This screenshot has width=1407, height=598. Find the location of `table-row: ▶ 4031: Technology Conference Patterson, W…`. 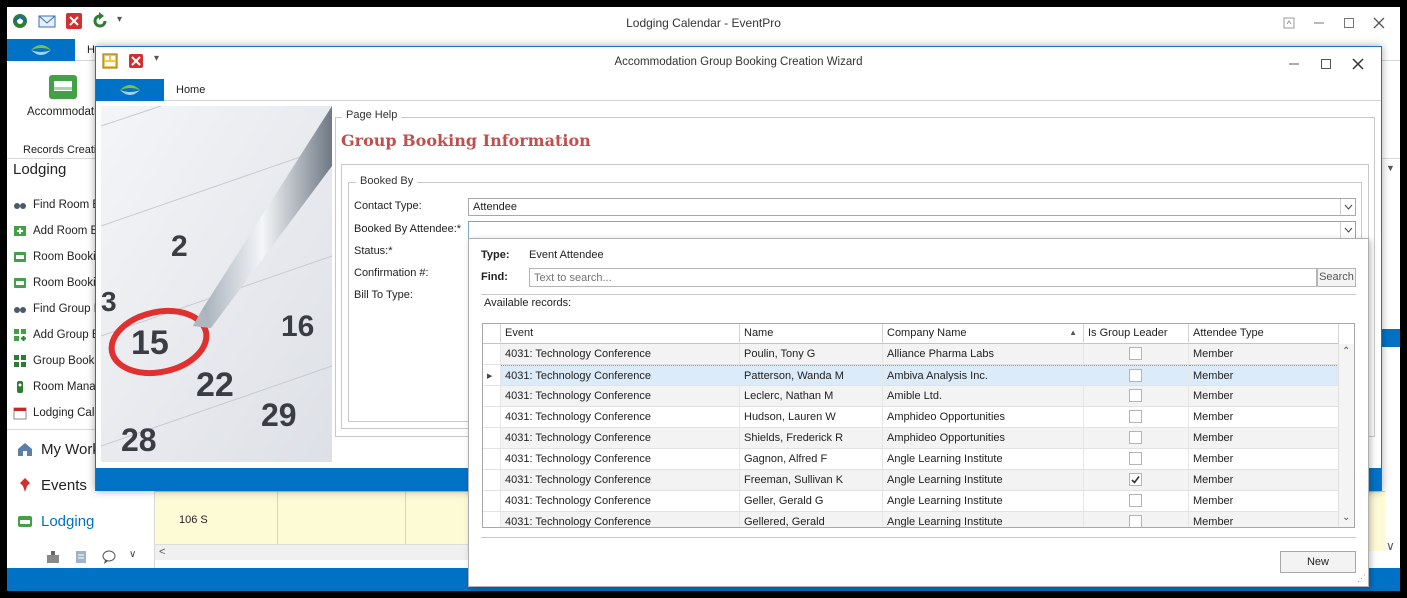

table-row: ▶ 4031: Technology Conference Patterson, W… is located at coordinates (911, 375).